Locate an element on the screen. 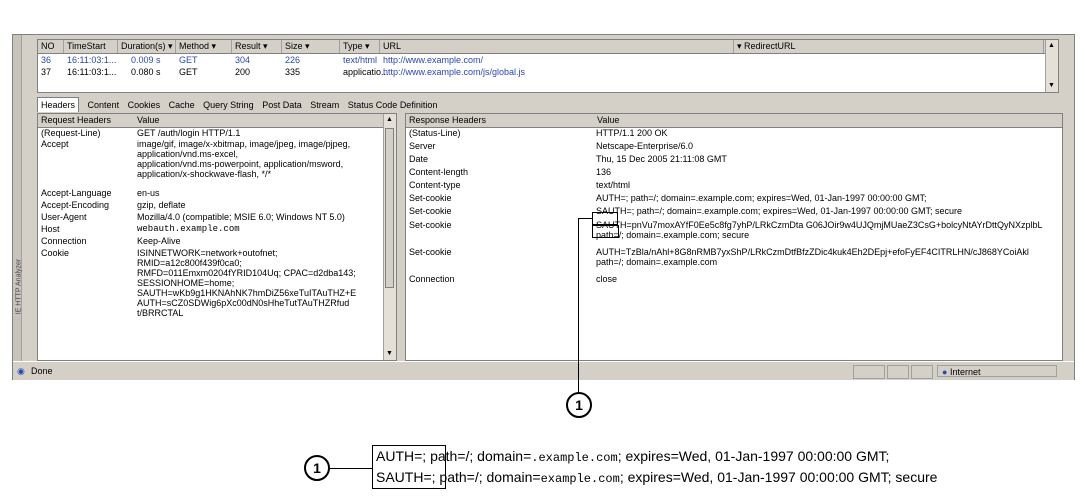  row-size: 226 is located at coordinates (293, 60).